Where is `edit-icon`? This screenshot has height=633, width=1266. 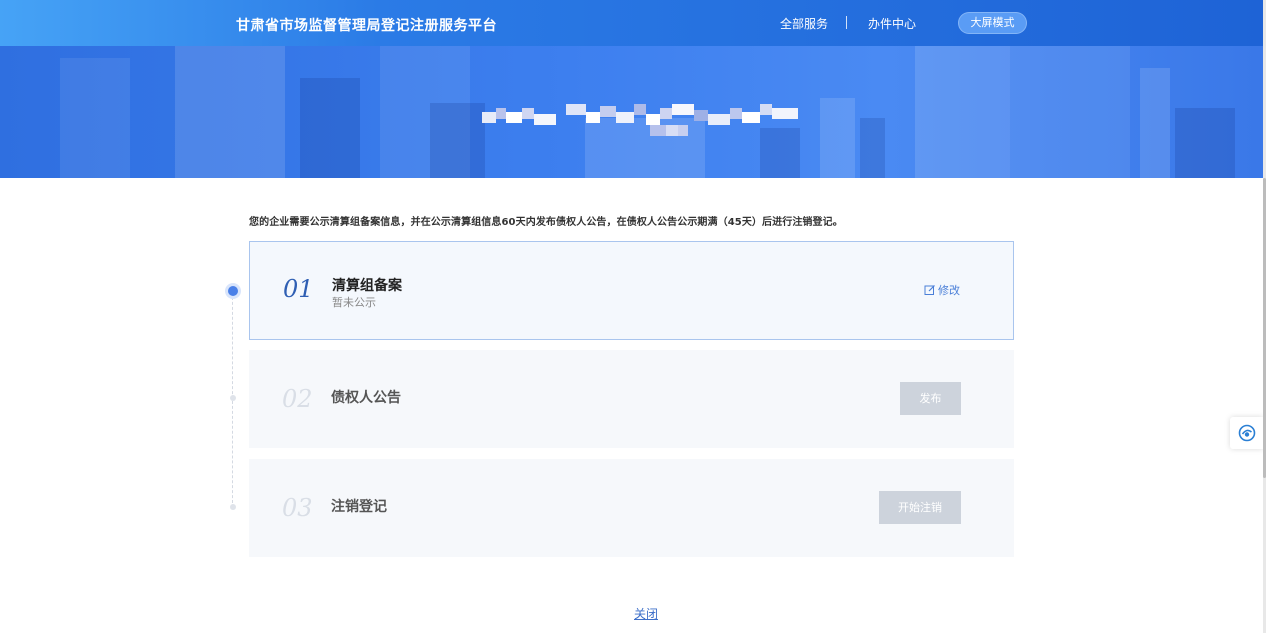
edit-icon is located at coordinates (929, 290).